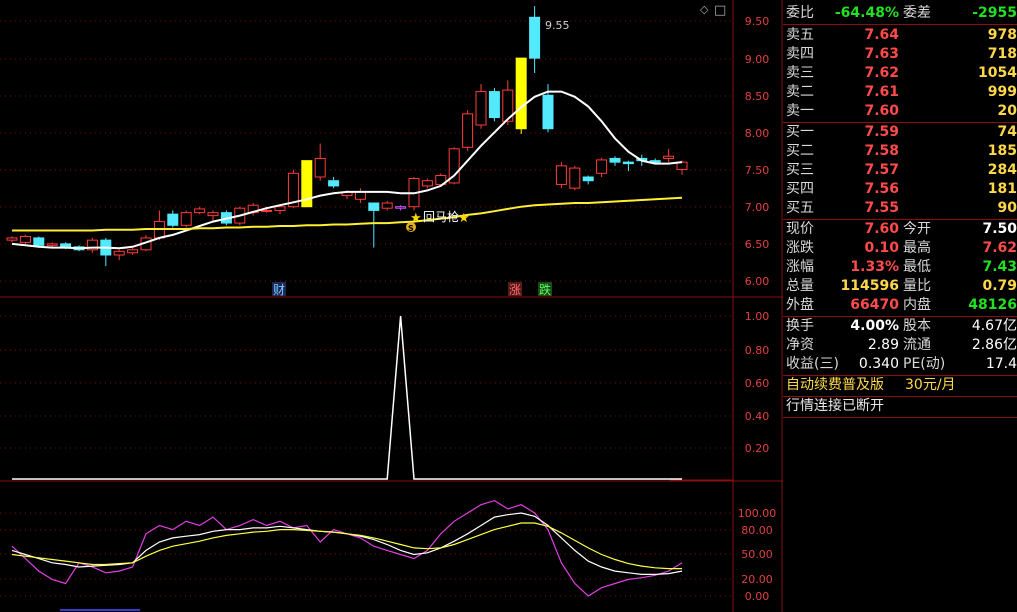 The width and height of the screenshot is (1017, 612). What do you see at coordinates (835, 406) in the screenshot?
I see `connection-status: 行情连接已断开` at bounding box center [835, 406].